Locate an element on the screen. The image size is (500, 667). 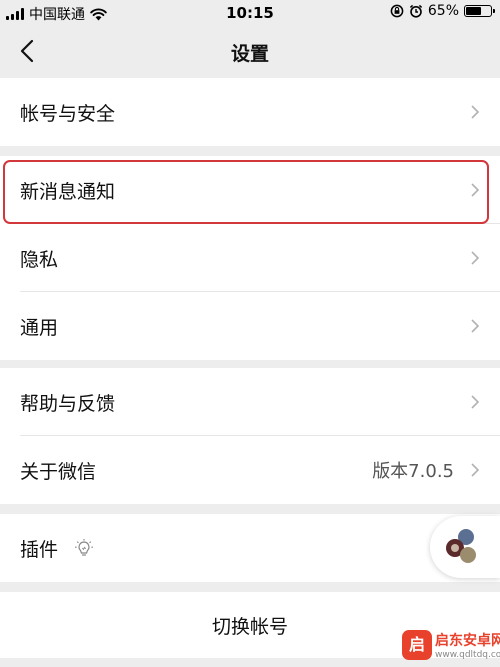
row-general: 通用 is located at coordinates (250, 326).